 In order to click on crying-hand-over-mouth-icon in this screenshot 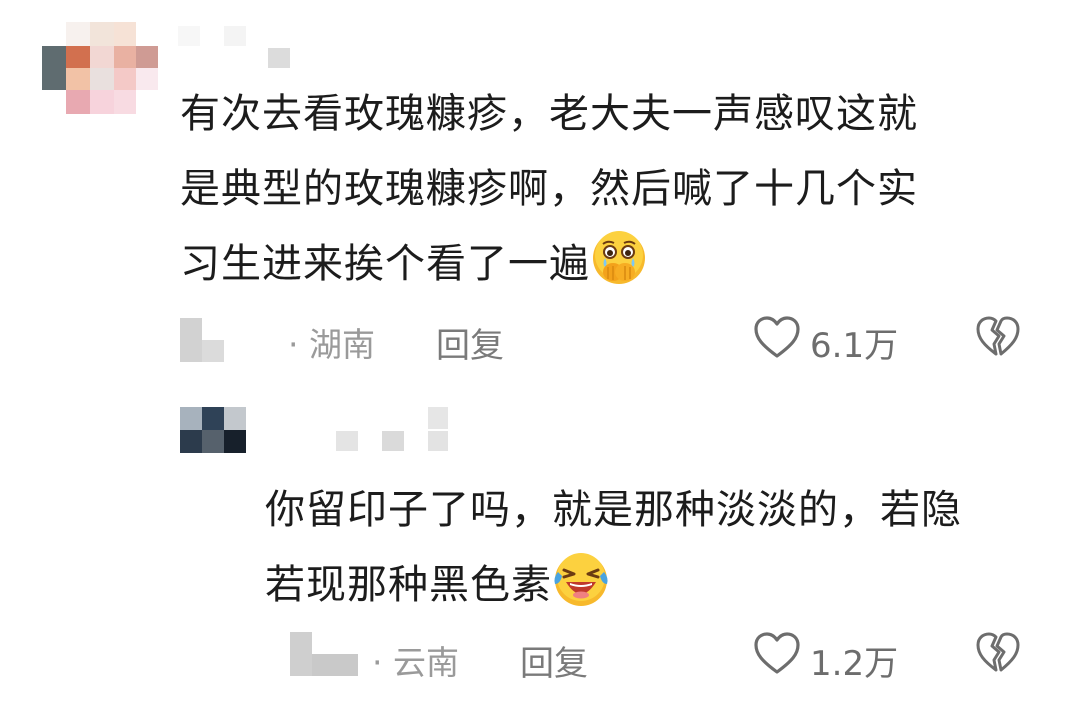, I will do `click(619, 270)`.